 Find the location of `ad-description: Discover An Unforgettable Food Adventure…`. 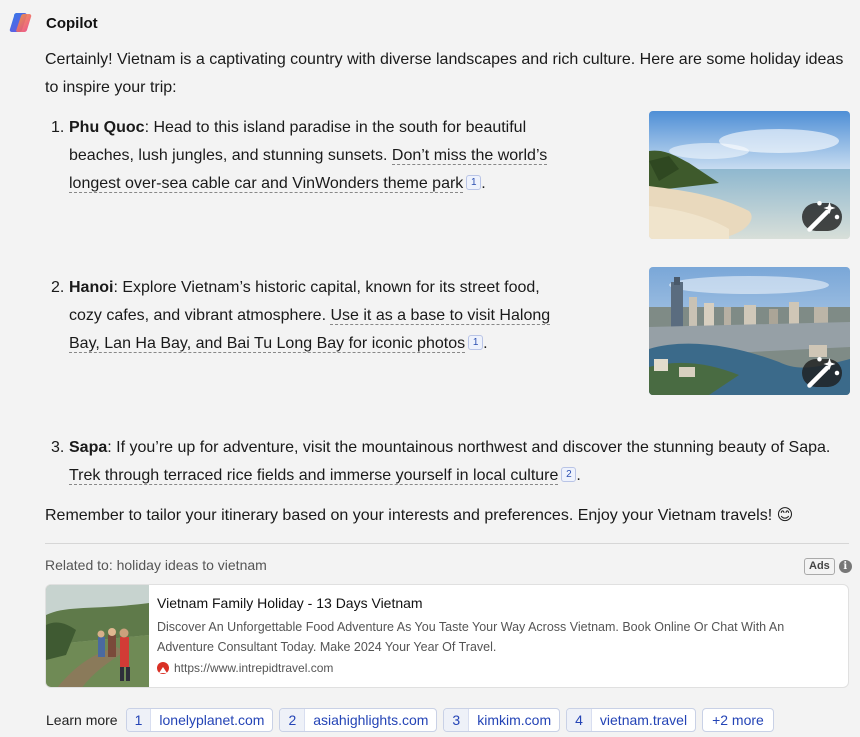

ad-description: Discover An Unforgettable Food Adventure… is located at coordinates (471, 637).